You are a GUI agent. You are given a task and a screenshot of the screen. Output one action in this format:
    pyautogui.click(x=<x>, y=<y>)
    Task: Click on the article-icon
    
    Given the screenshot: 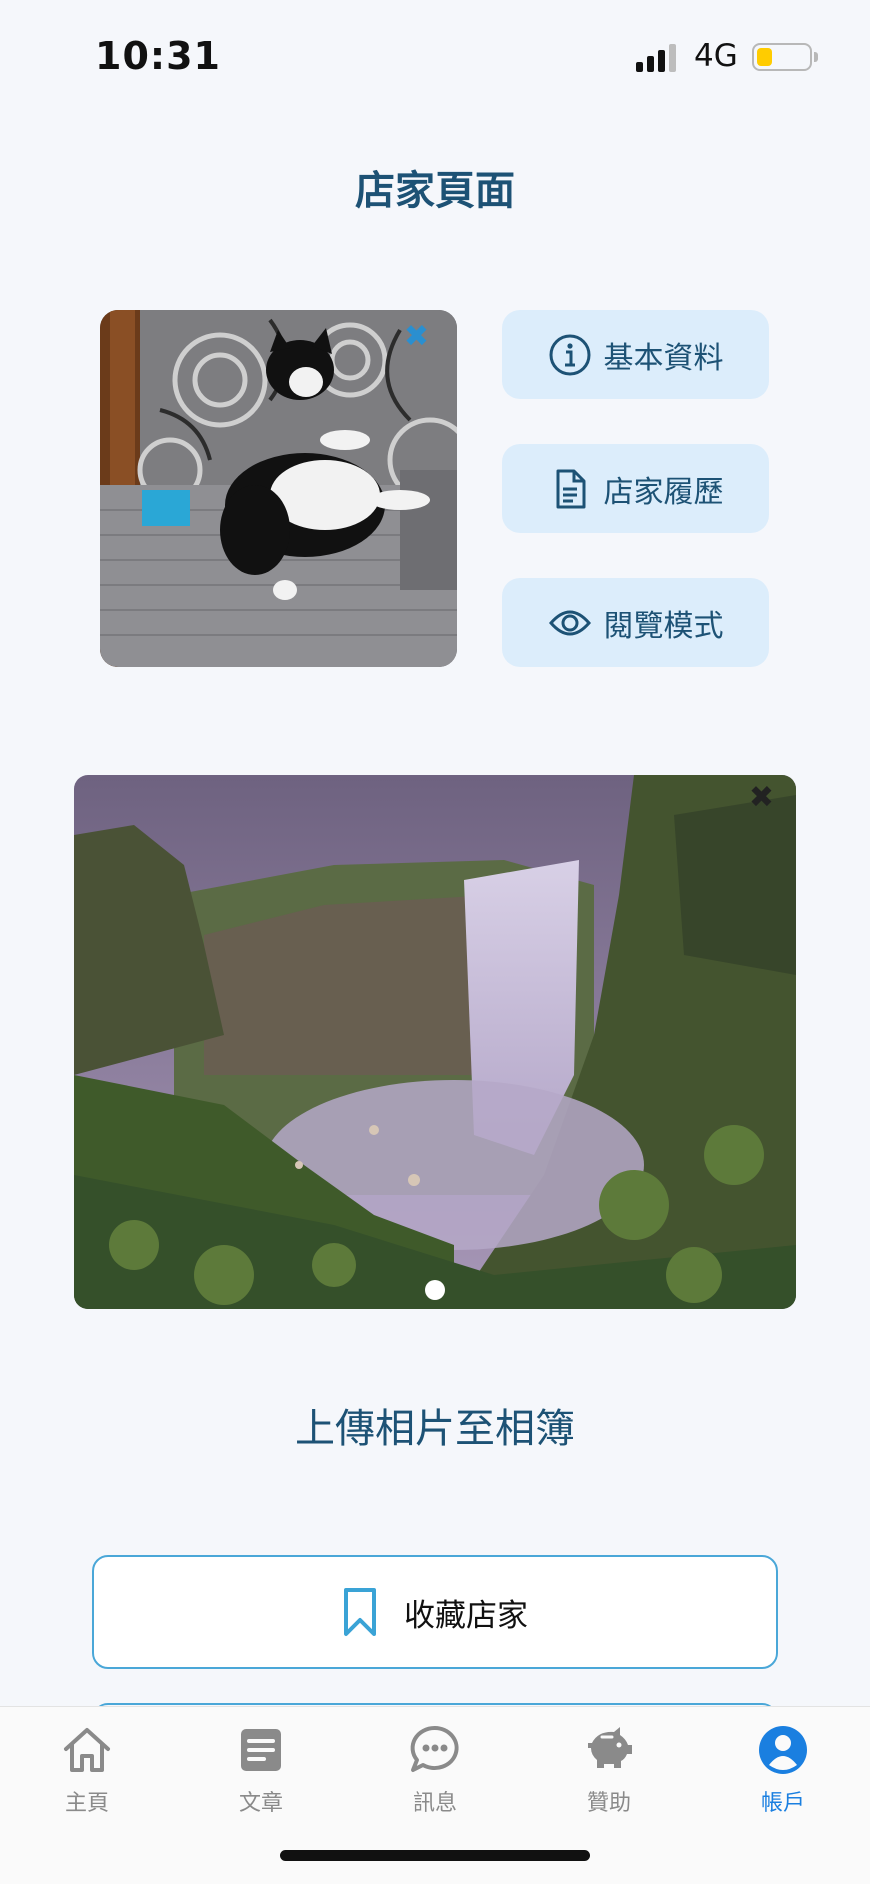 What is the action you would take?
    pyautogui.click(x=261, y=1750)
    